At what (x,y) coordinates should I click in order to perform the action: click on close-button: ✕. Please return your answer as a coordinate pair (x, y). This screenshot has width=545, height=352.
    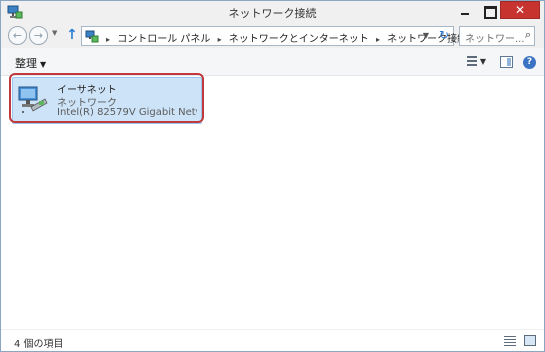
    Looking at the image, I should click on (520, 10).